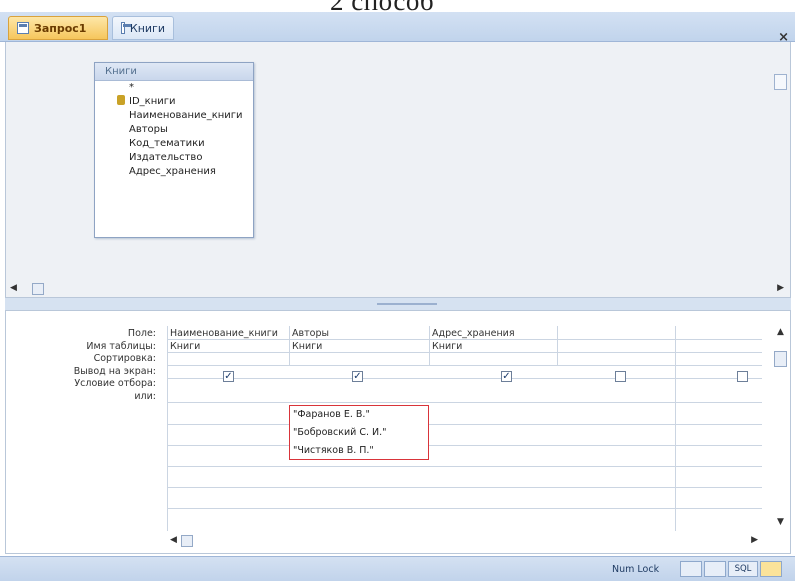 This screenshot has width=795, height=581. Describe the element at coordinates (715, 569) in the screenshot. I see `pivot-view-icon` at that location.